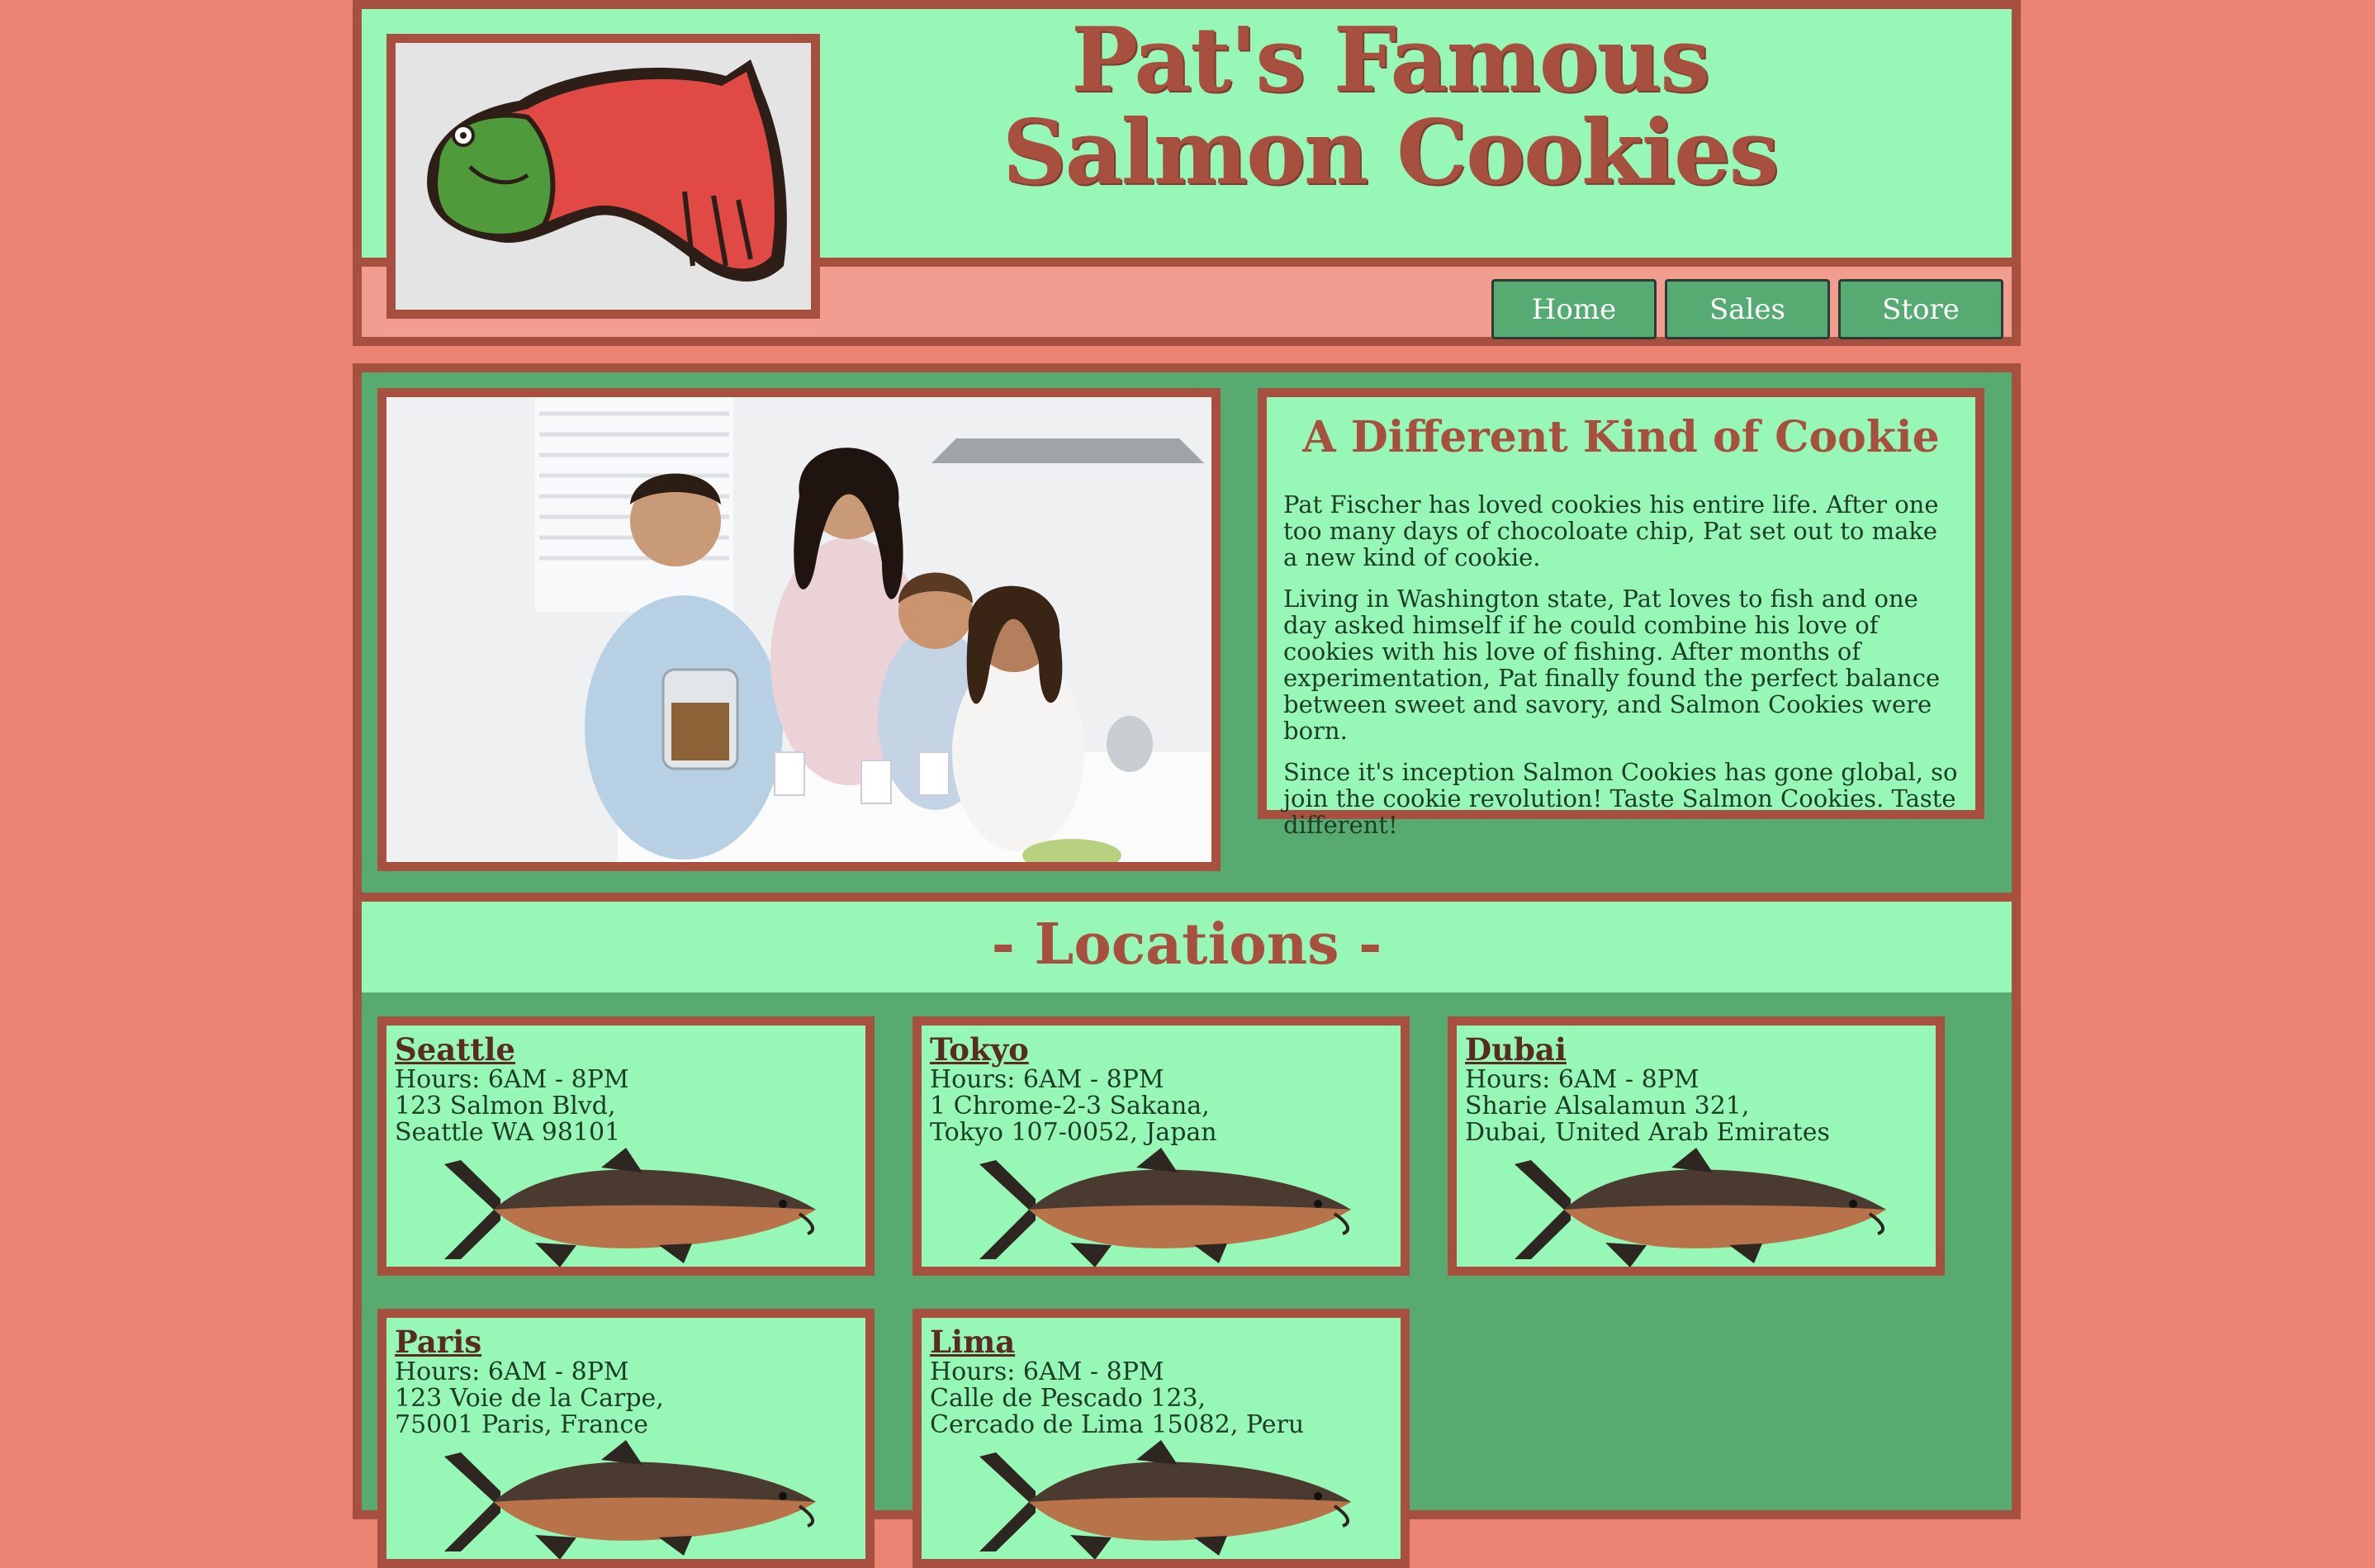 This screenshot has height=1568, width=2375. I want to click on site-title: Pat's Famous Salmon Cookies, so click(1390, 106).